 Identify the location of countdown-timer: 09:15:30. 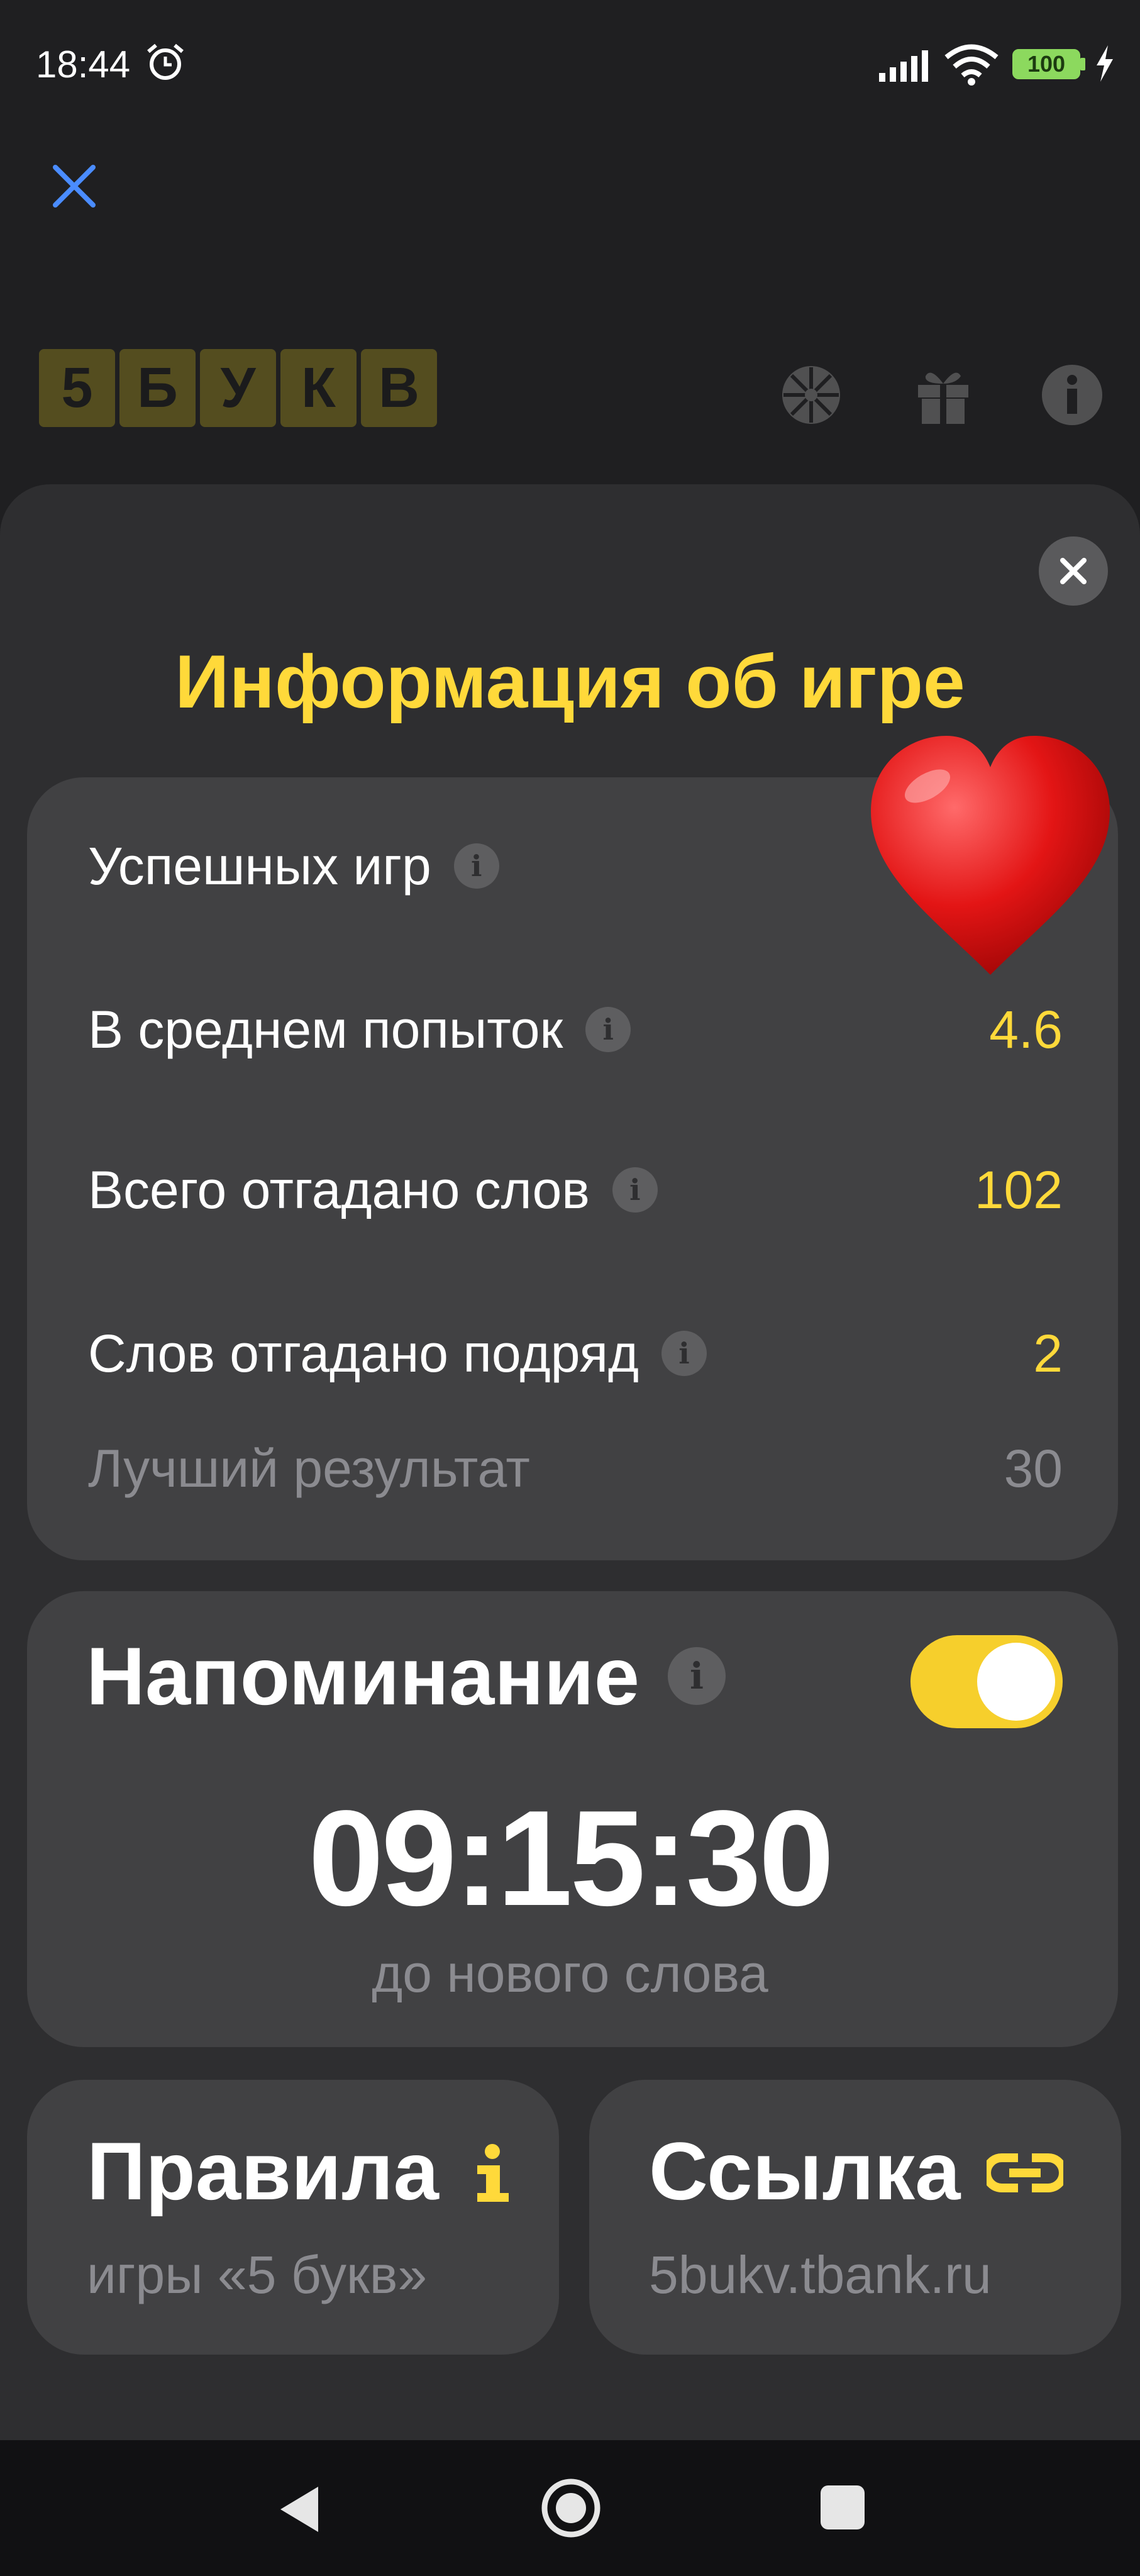
(571, 1858).